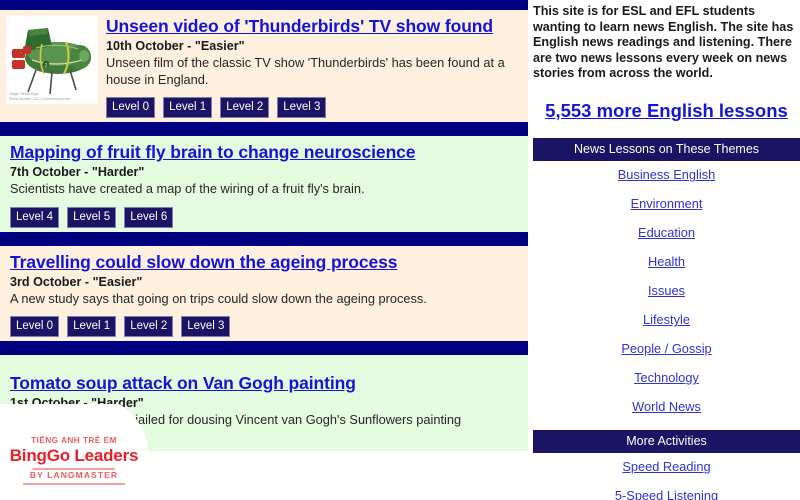  What do you see at coordinates (175, 46) in the screenshot?
I see `article-date: 10th October - "Easier"` at bounding box center [175, 46].